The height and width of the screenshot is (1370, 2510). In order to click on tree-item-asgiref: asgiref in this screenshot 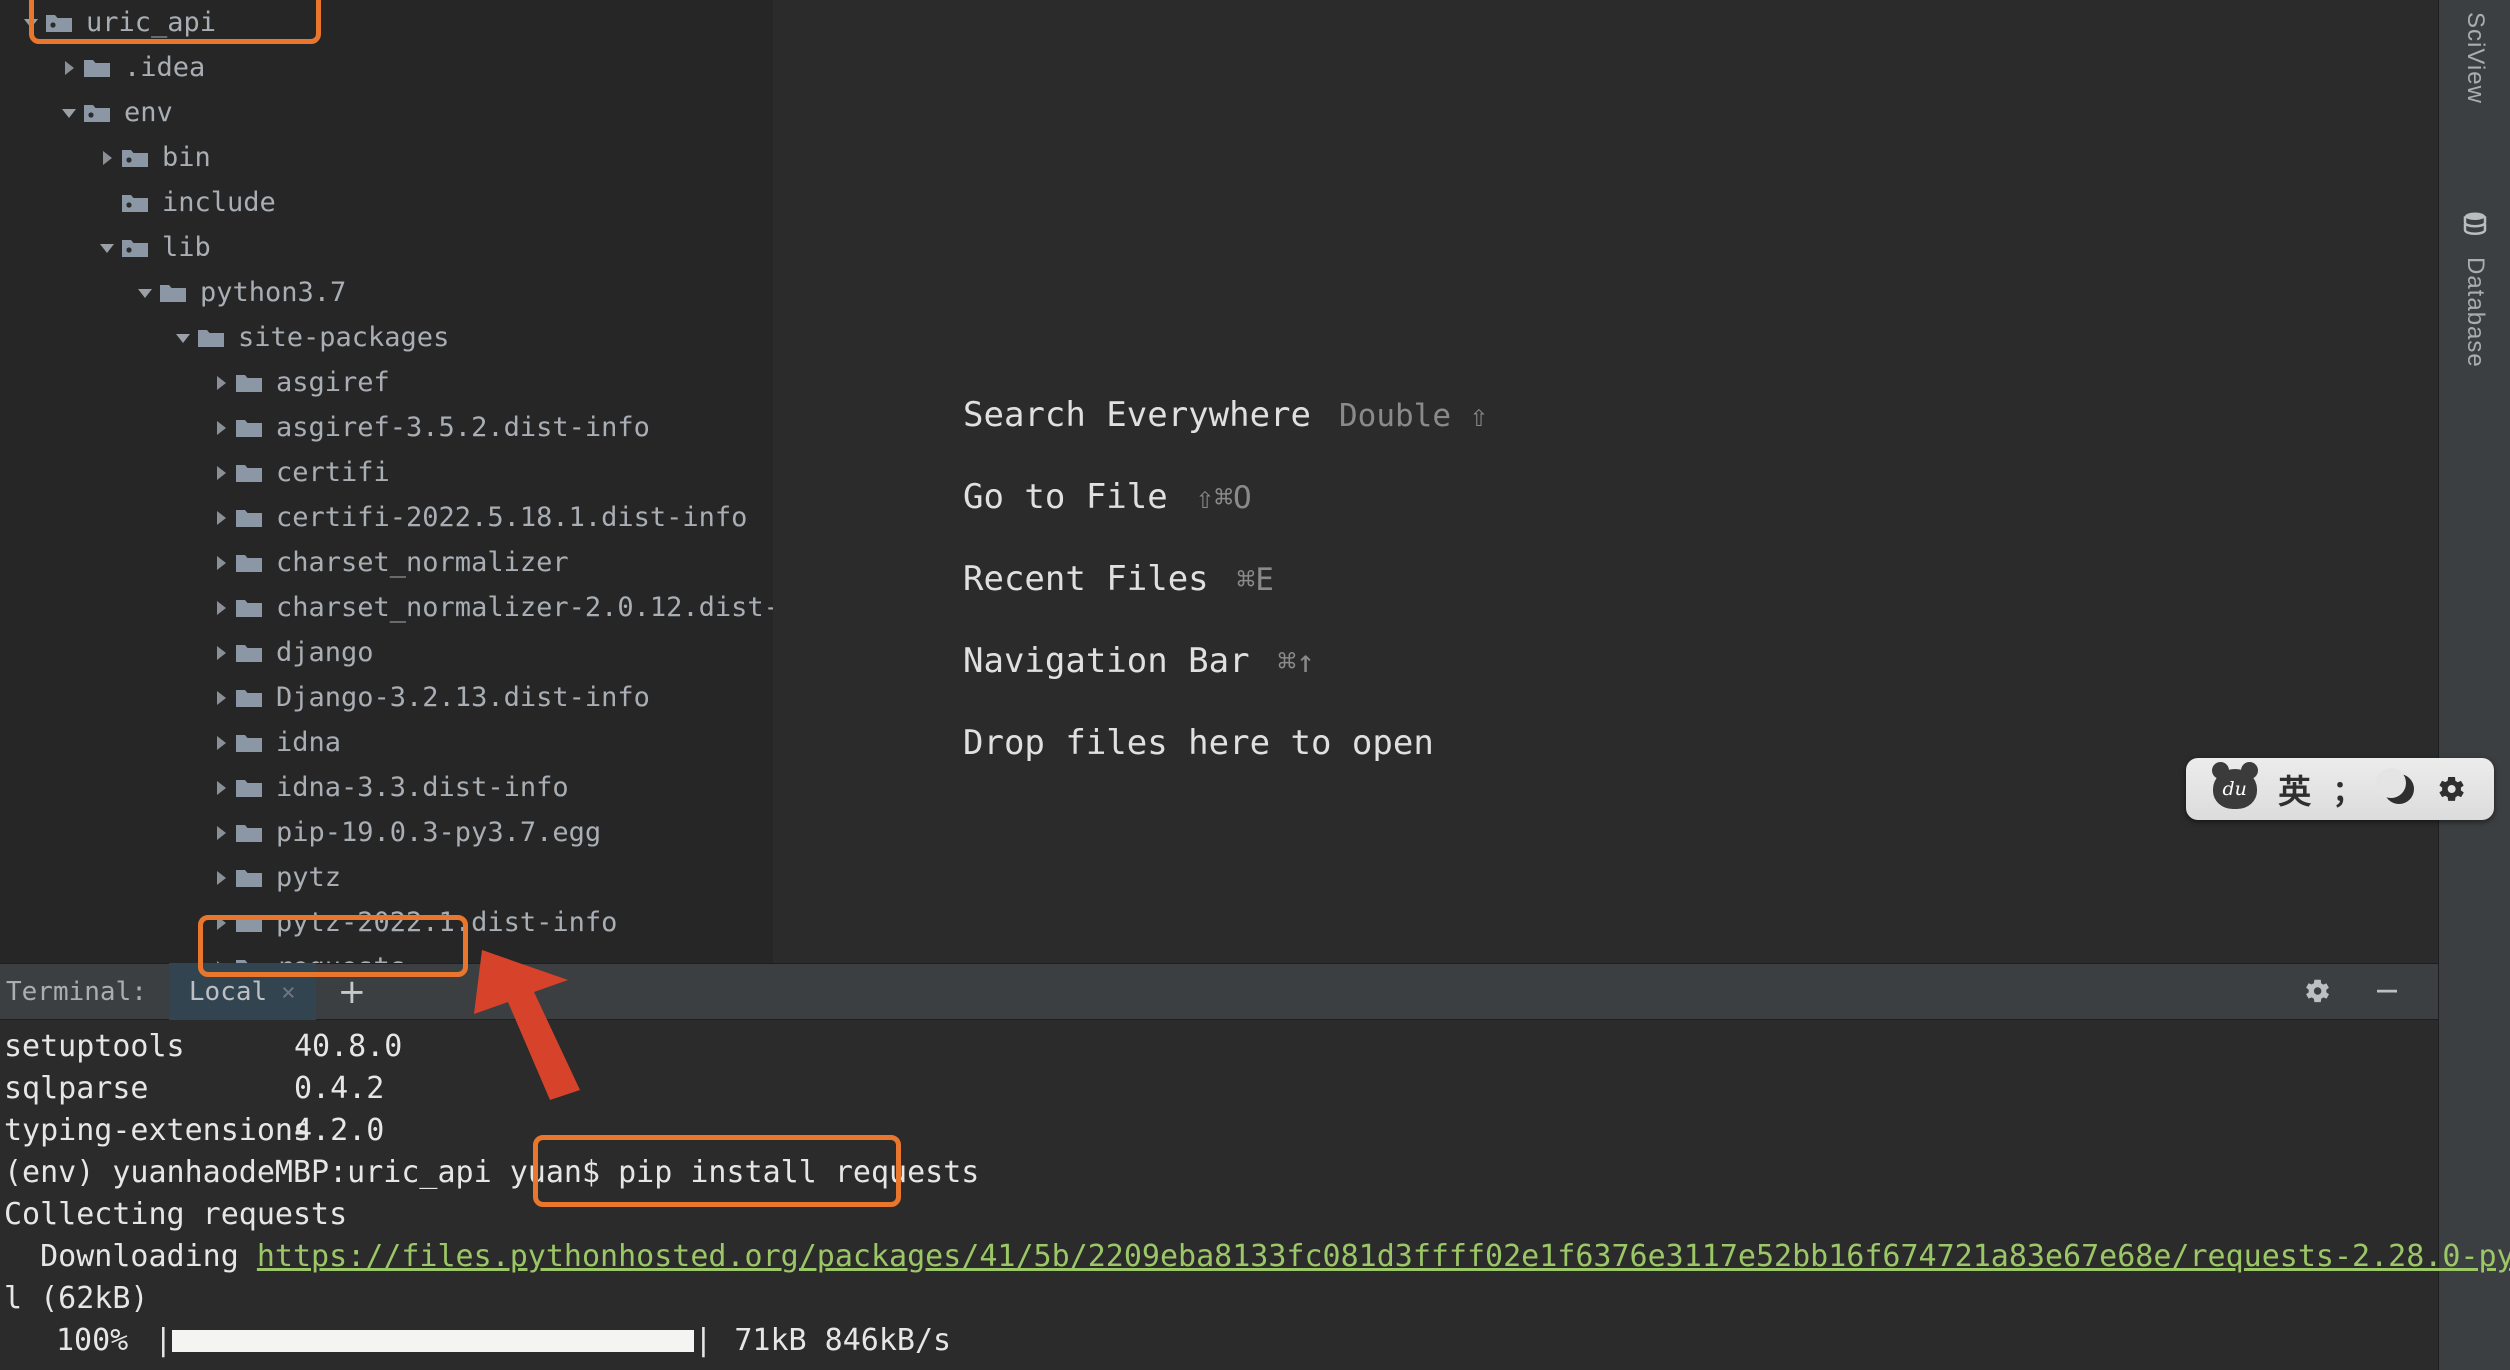, I will do `click(386, 382)`.